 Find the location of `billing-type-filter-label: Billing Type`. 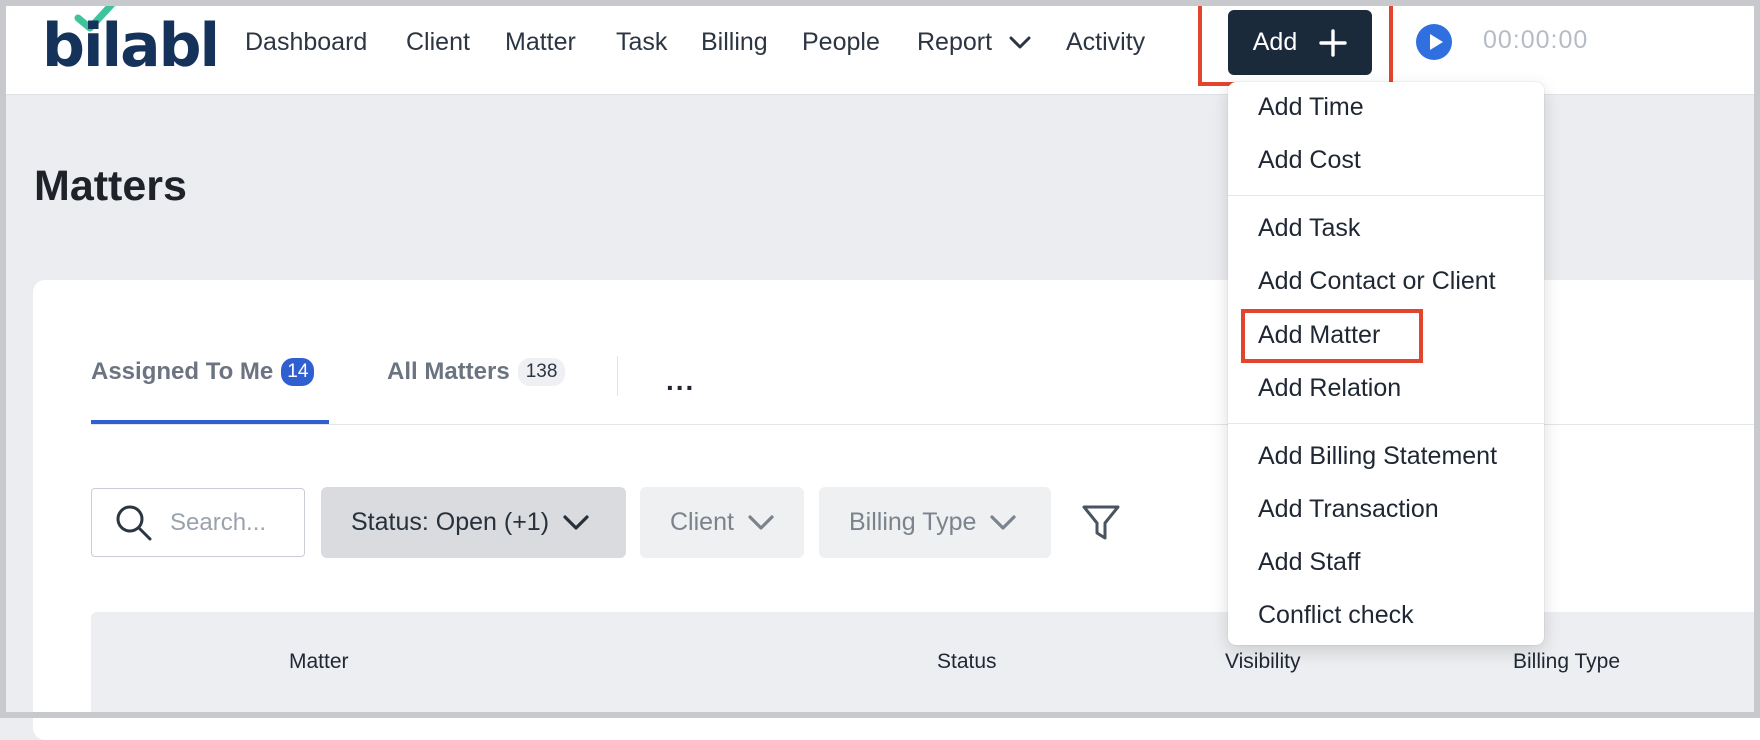

billing-type-filter-label: Billing Type is located at coordinates (913, 522).